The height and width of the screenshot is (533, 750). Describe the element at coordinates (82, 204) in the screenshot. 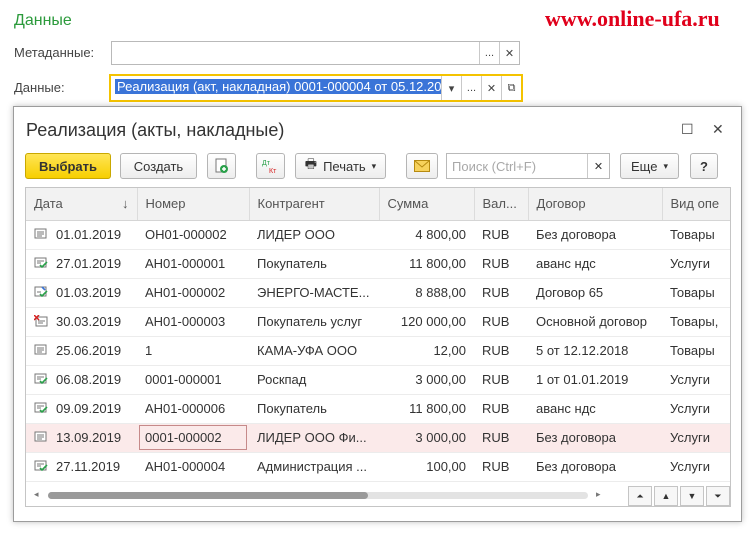

I see `column-date: Дата ↓` at that location.